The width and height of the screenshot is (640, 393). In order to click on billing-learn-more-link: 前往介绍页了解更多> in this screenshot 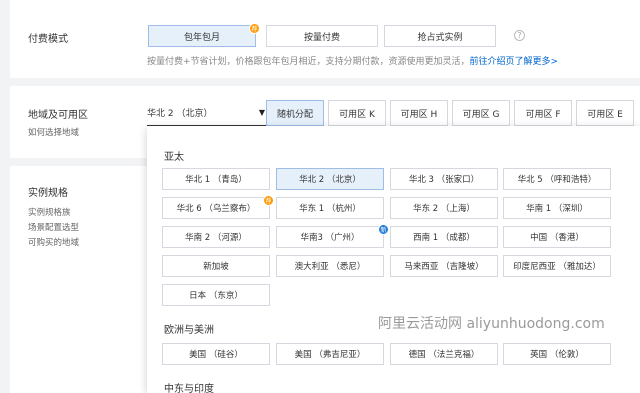, I will do `click(514, 62)`.